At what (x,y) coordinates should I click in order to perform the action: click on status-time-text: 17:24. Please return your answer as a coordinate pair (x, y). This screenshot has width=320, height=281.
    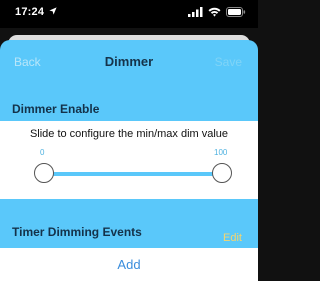
    Looking at the image, I should click on (30, 12).